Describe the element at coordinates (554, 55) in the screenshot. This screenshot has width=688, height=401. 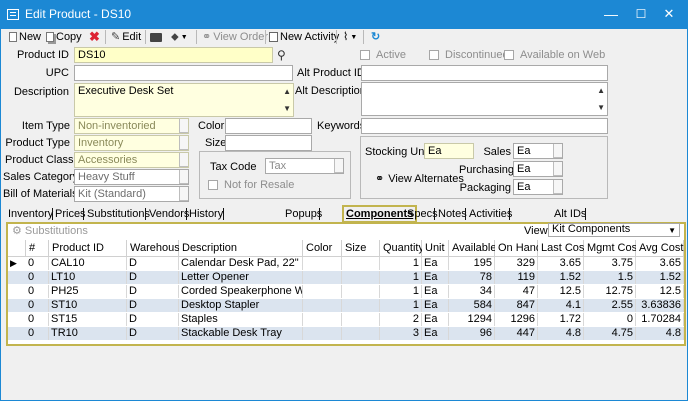
I see `available-on-web-checkbox: Available on Web` at that location.